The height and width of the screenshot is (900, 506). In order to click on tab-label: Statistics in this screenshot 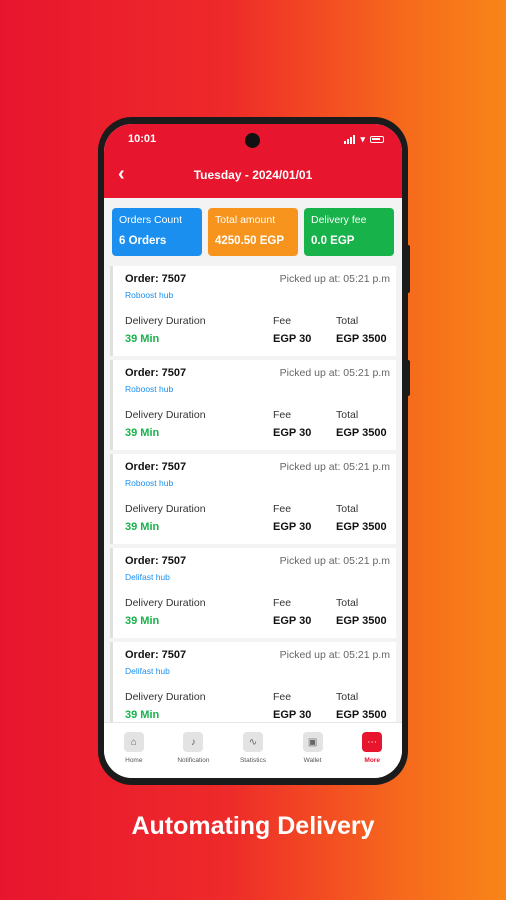, I will do `click(252, 760)`.